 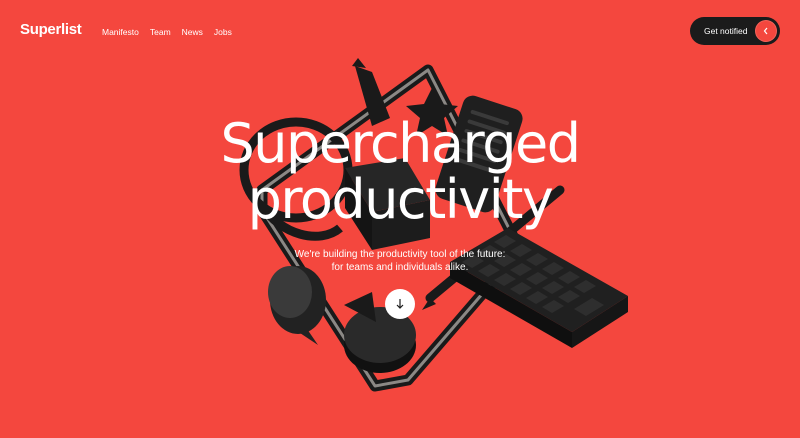 I want to click on logo: Superlist, so click(x=51, y=29).